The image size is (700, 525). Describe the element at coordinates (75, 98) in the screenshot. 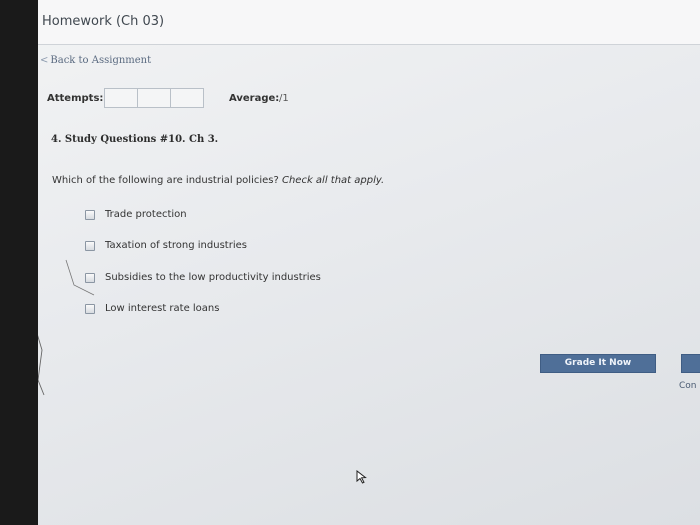

I see `attempts-label: Attempts:` at that location.